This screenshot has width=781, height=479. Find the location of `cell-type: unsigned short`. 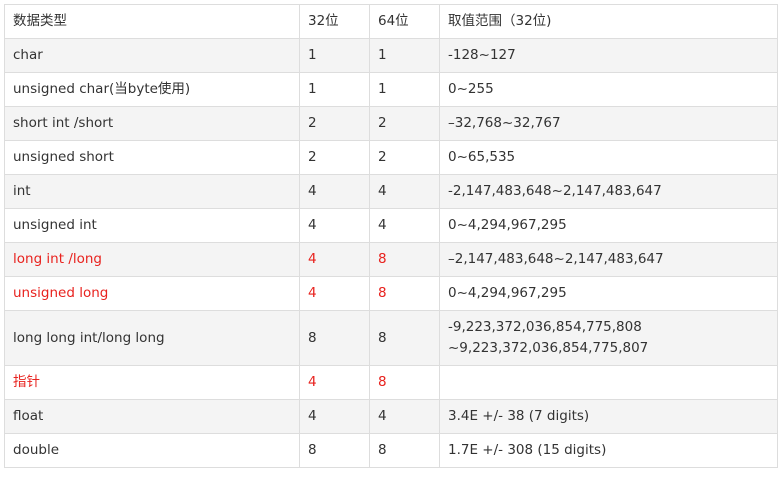

cell-type: unsigned short is located at coordinates (152, 157).